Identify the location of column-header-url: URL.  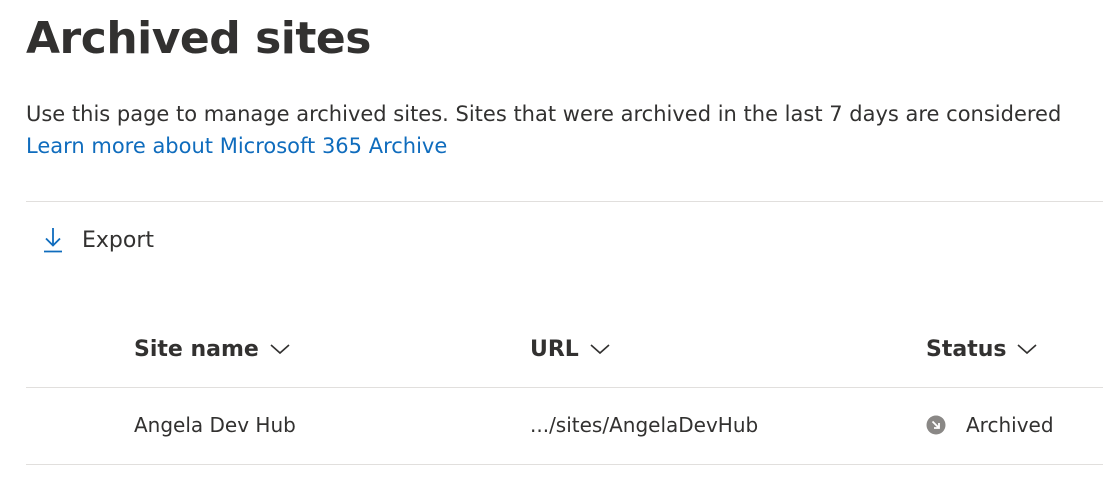
(570, 349).